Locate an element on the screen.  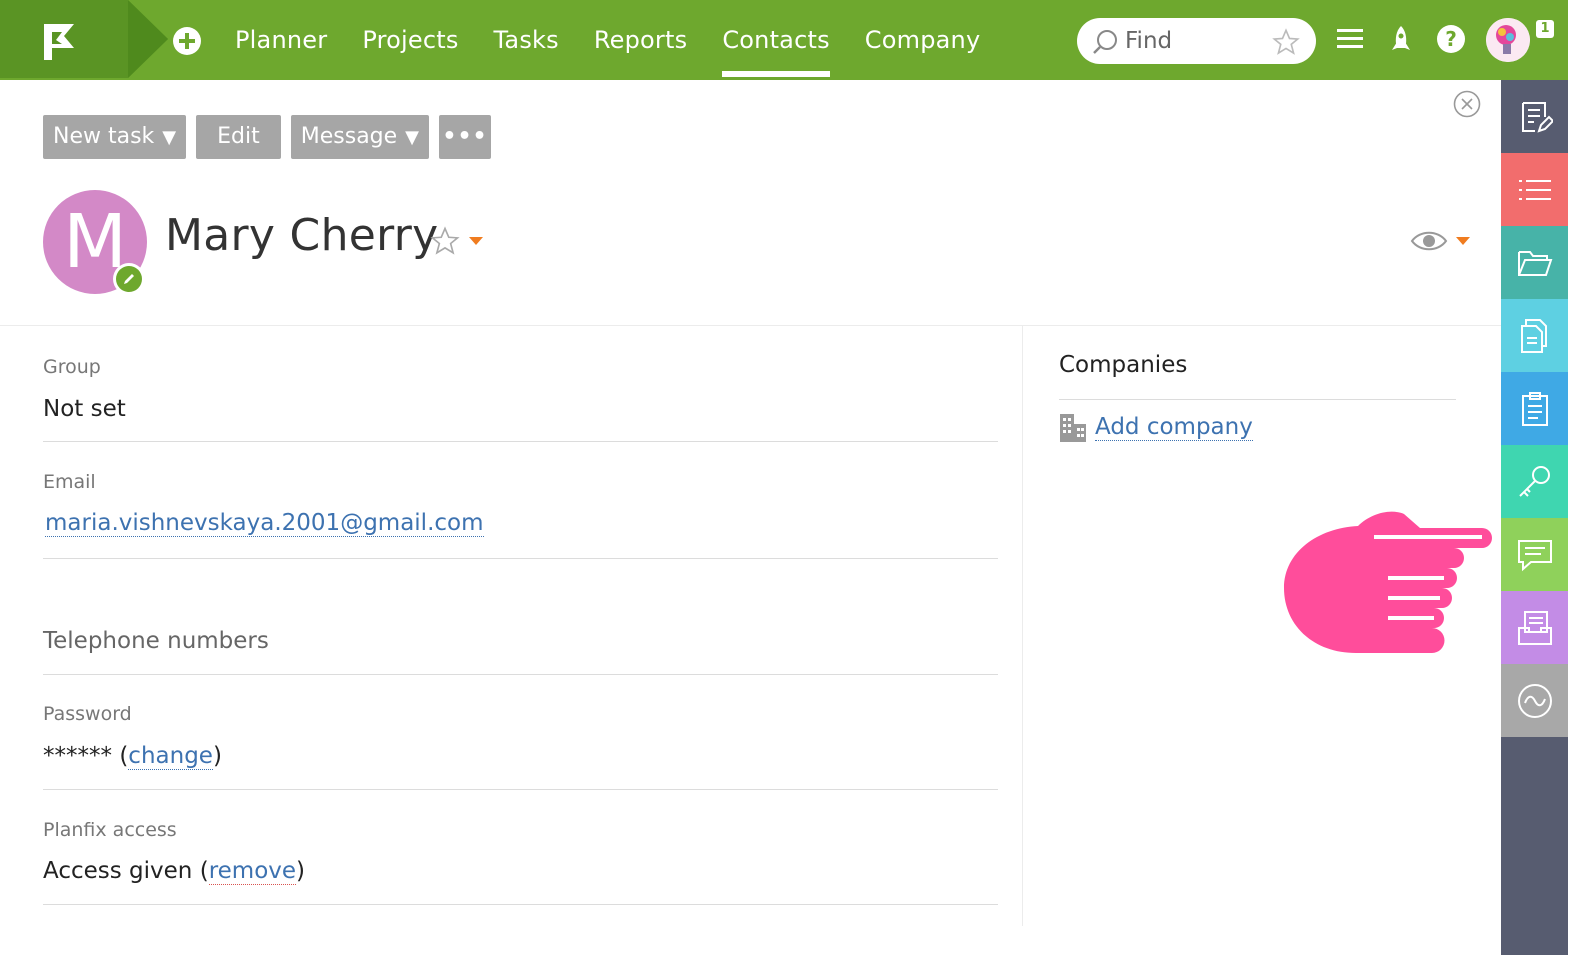
search-box is located at coordinates (1196, 41).